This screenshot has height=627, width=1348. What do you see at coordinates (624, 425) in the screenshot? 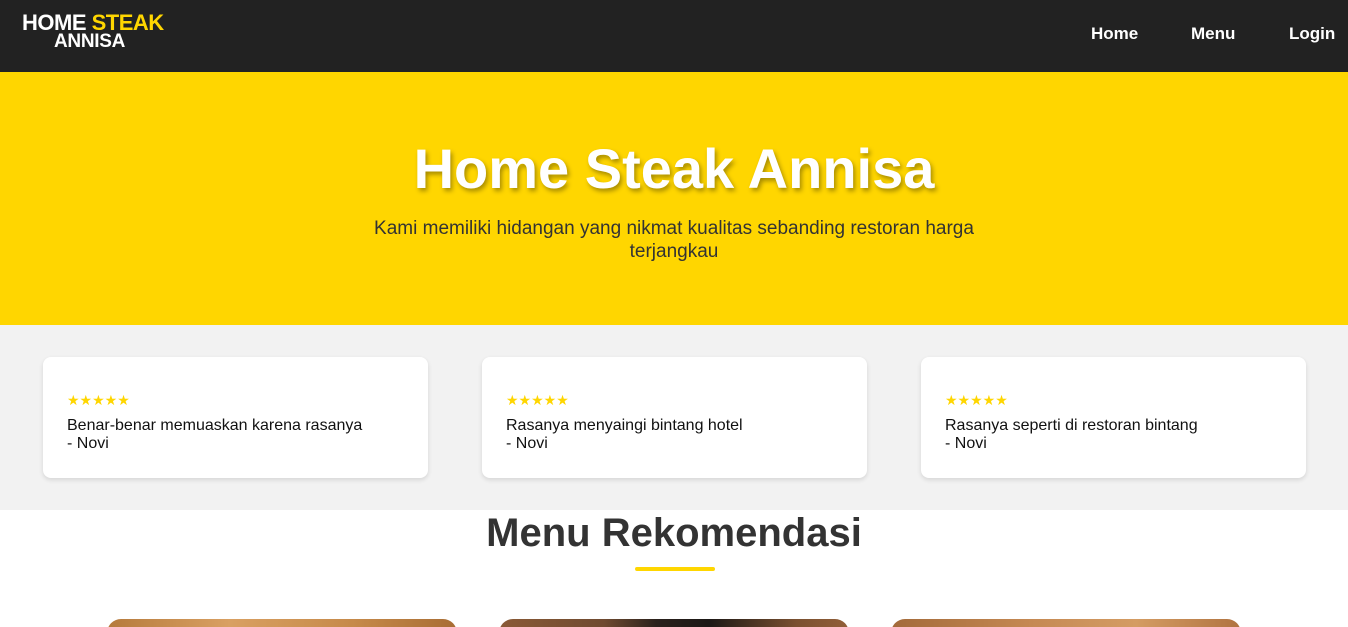
I see `review-text: Rasanya menyaingi bintang hotel` at bounding box center [624, 425].